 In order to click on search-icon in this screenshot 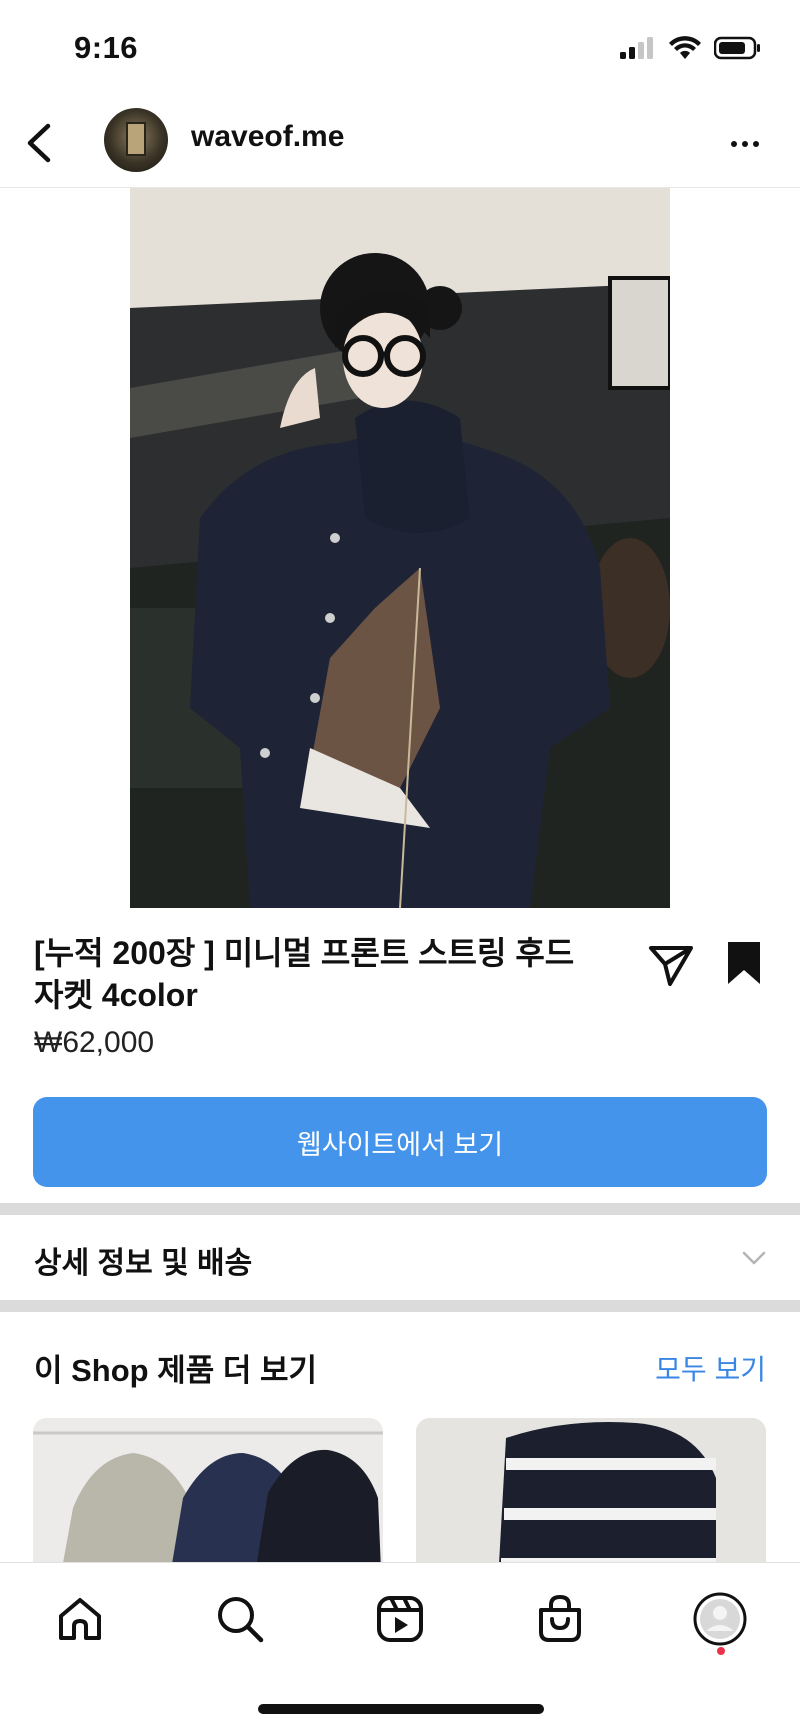, I will do `click(241, 1620)`.